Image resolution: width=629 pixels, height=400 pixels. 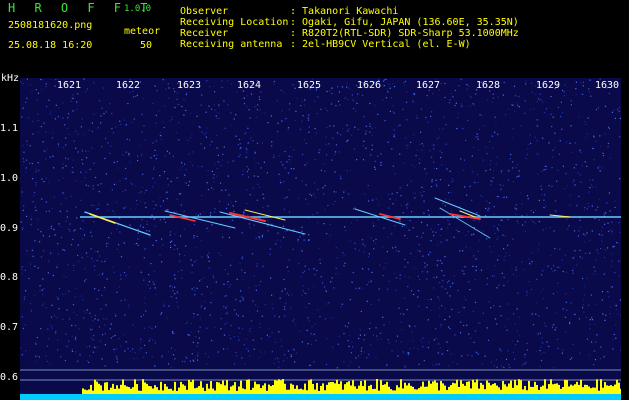 What do you see at coordinates (146, 45) in the screenshot?
I see `event-count: 50` at bounding box center [146, 45].